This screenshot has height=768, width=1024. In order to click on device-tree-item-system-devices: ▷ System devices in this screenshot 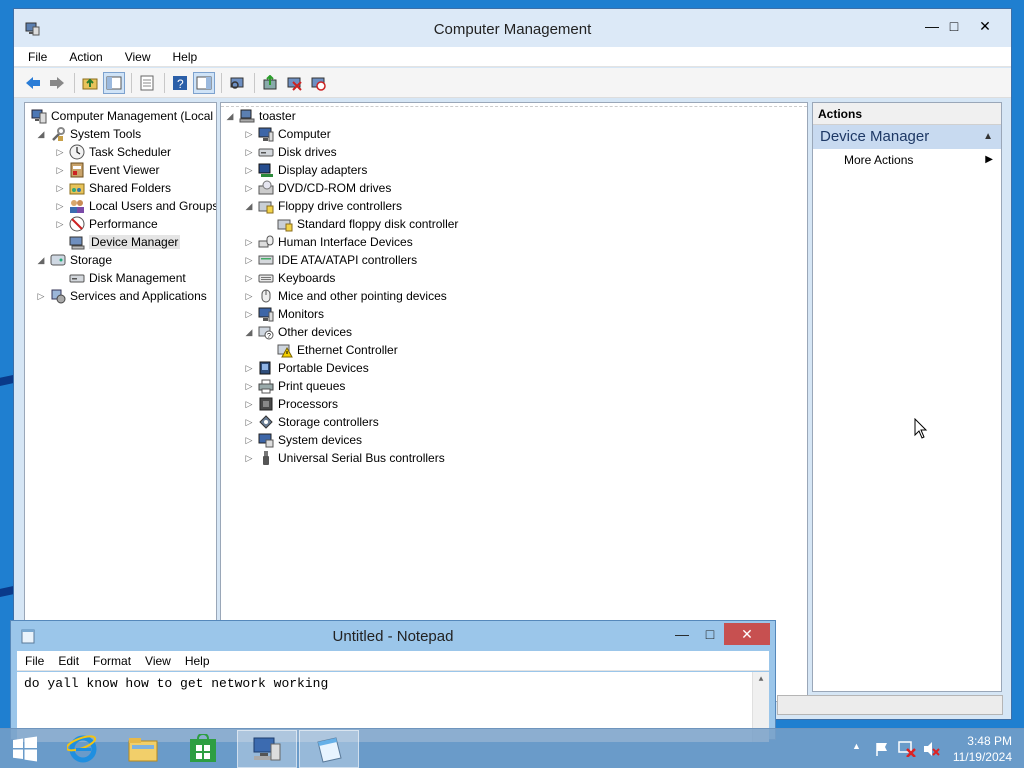, I will do `click(303, 440)`.